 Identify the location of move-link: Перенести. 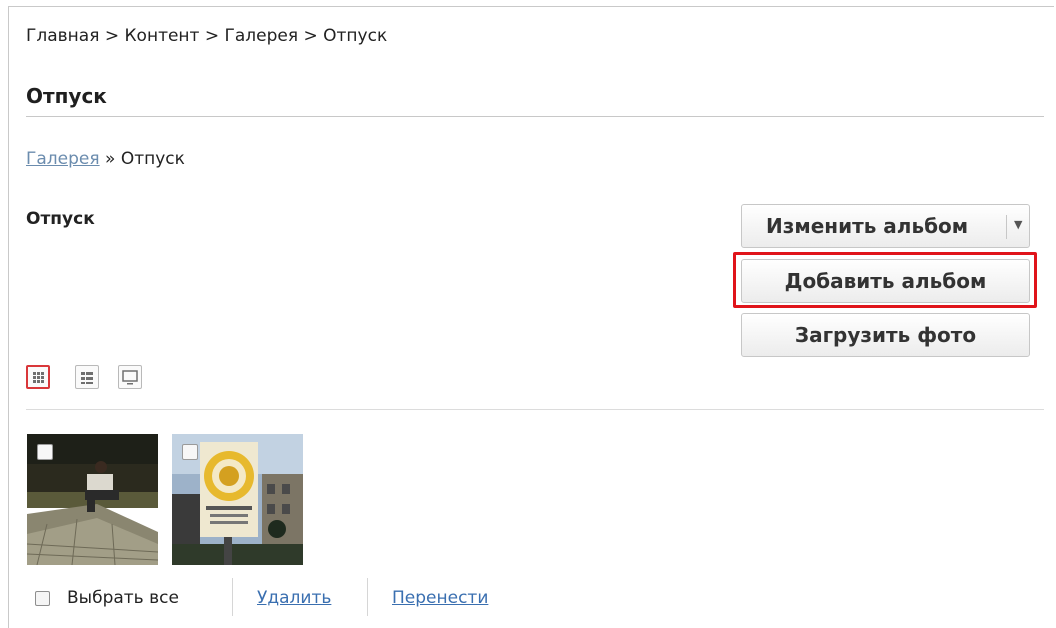
(440, 598).